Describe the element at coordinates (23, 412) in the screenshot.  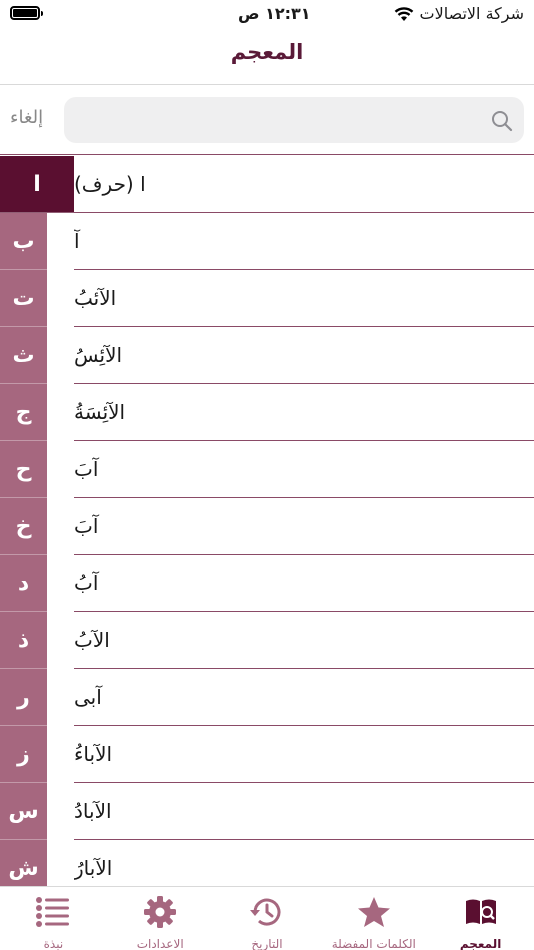
I see `letter-index-item: ج` at that location.